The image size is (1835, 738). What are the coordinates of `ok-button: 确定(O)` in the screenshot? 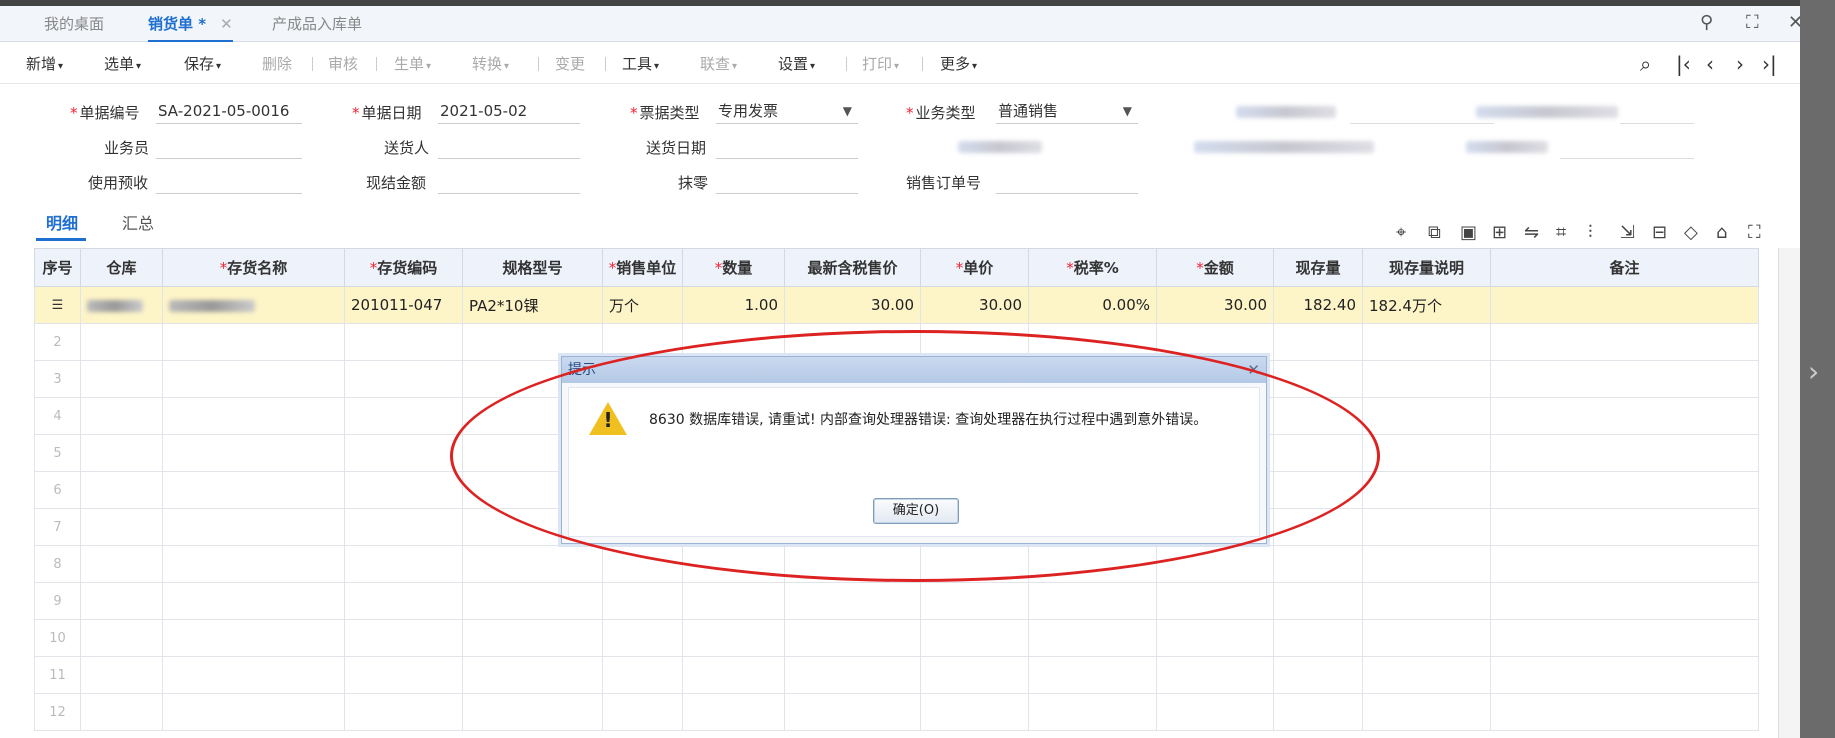 It's located at (916, 511).